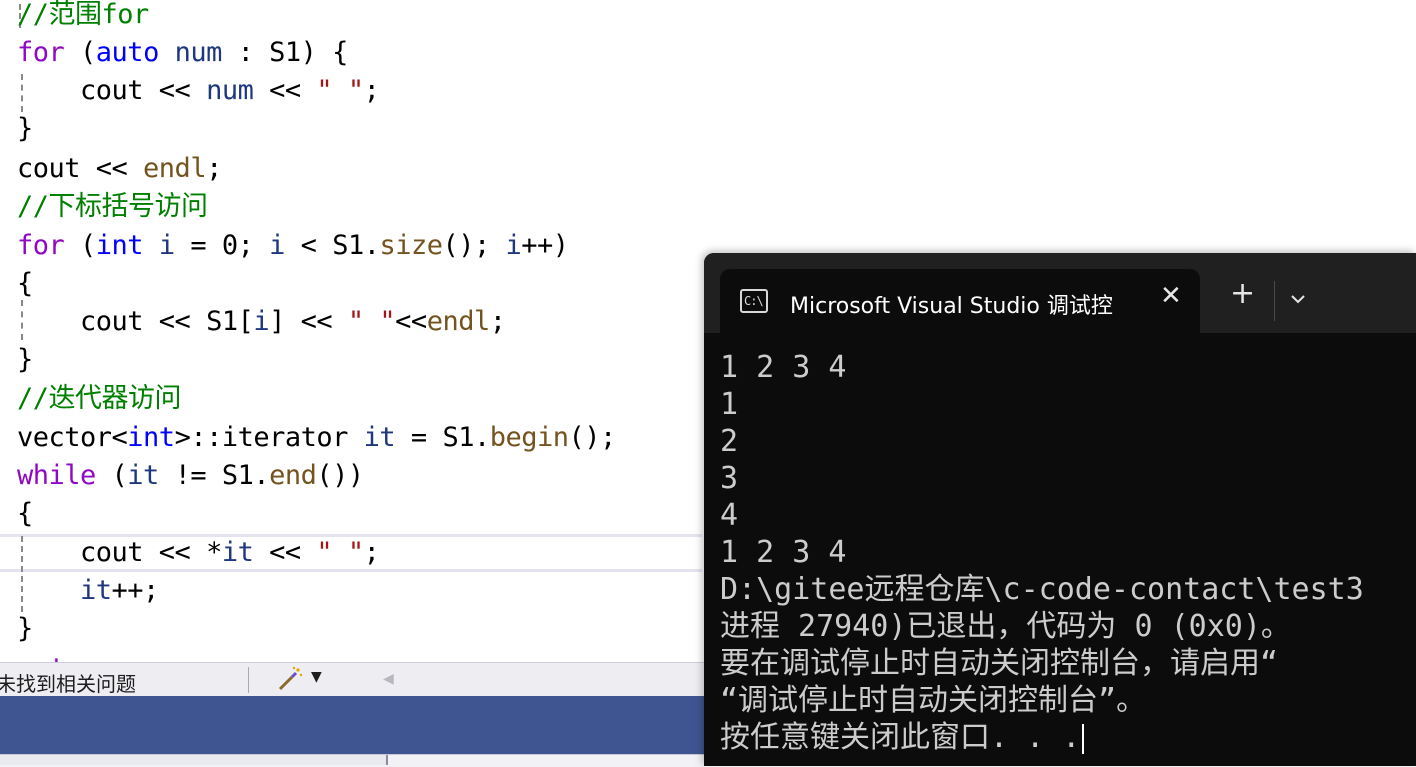  What do you see at coordinates (316, 677) in the screenshot?
I see `chevron-down-icon: ▼` at bounding box center [316, 677].